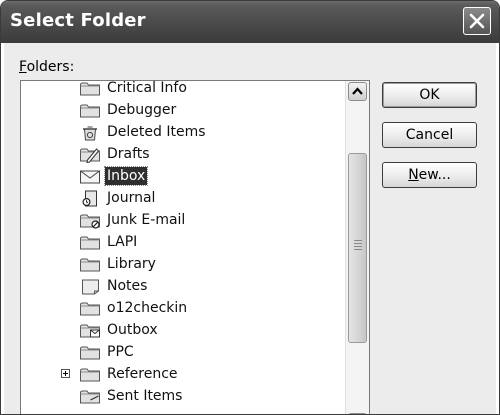  I want to click on close-icon, so click(477, 21).